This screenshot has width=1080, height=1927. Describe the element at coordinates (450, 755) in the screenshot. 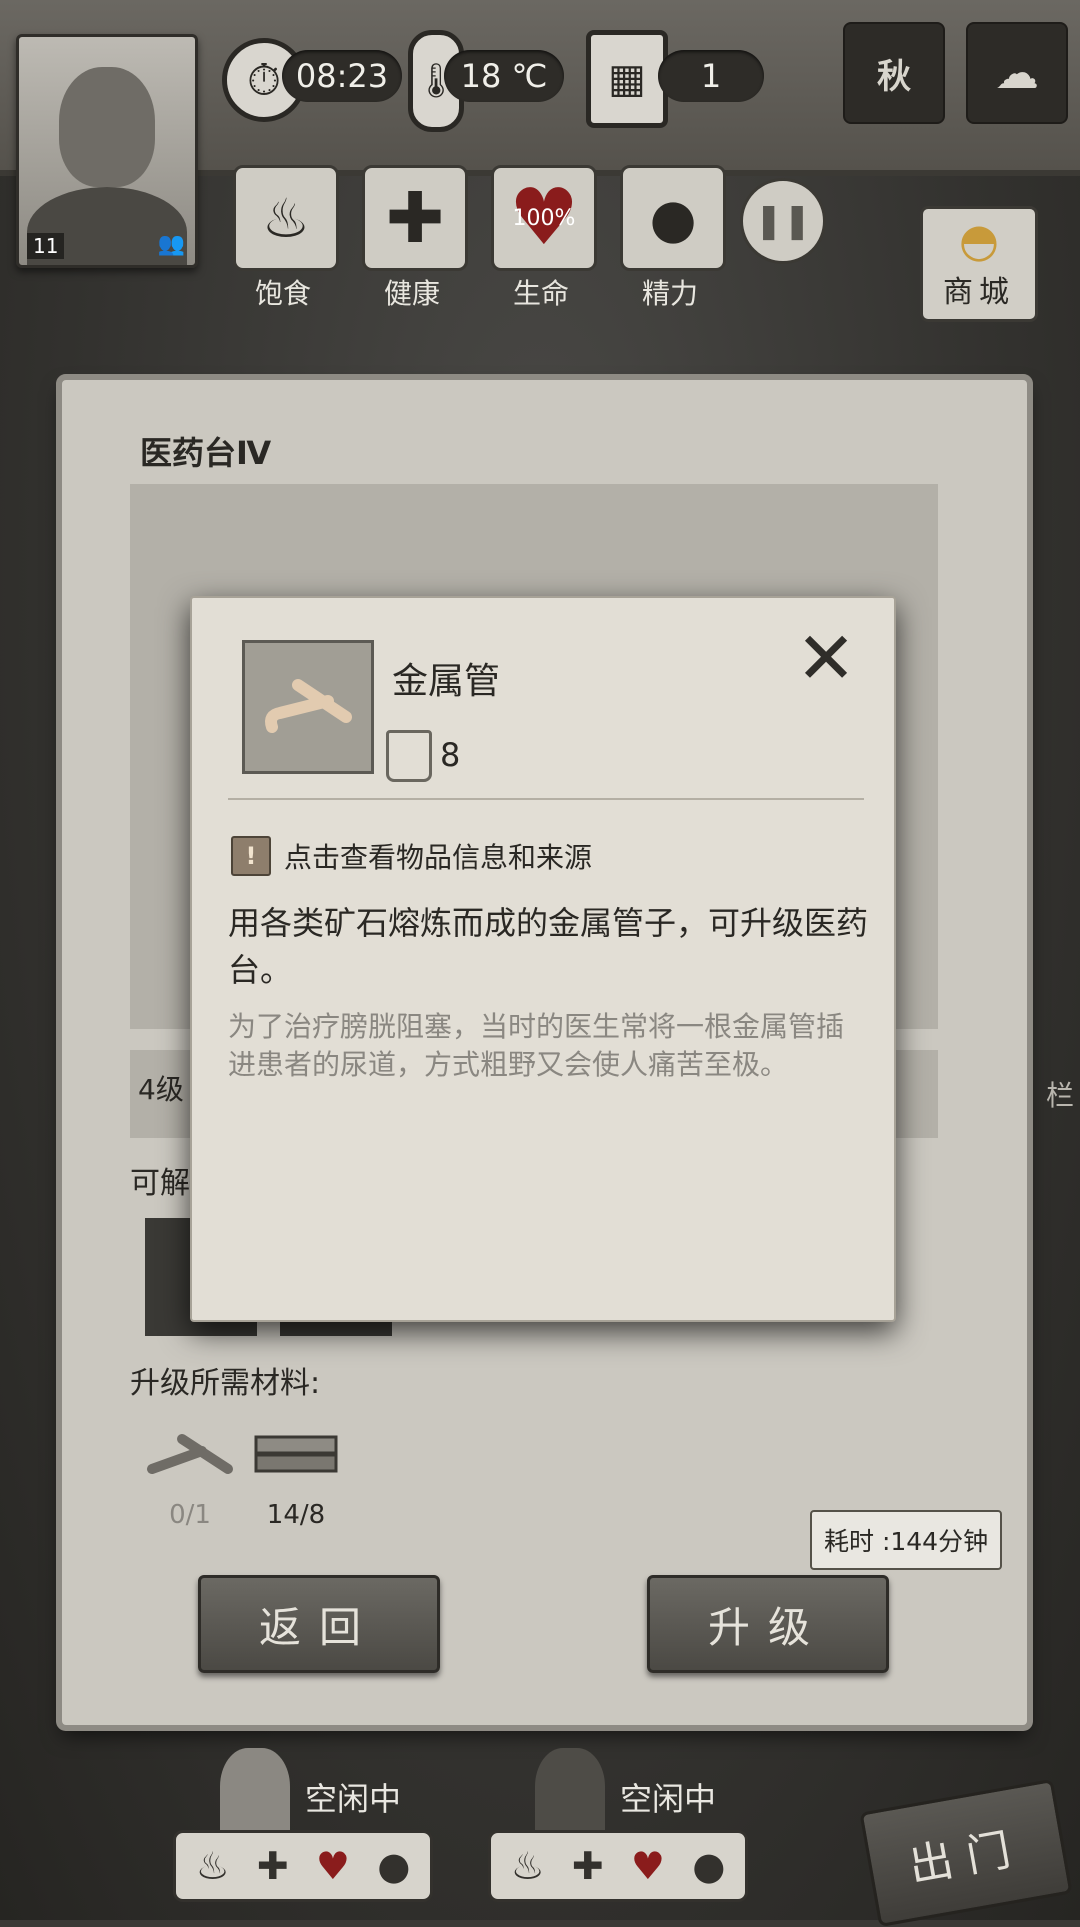

I see `item-count: 8` at that location.